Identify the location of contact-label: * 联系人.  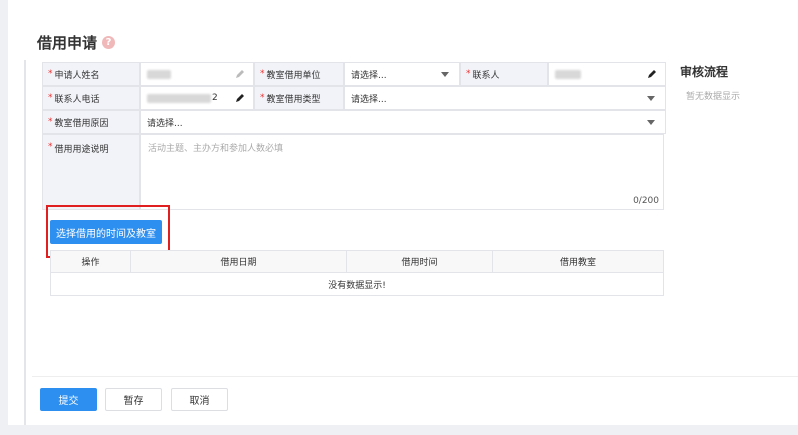
(504, 74).